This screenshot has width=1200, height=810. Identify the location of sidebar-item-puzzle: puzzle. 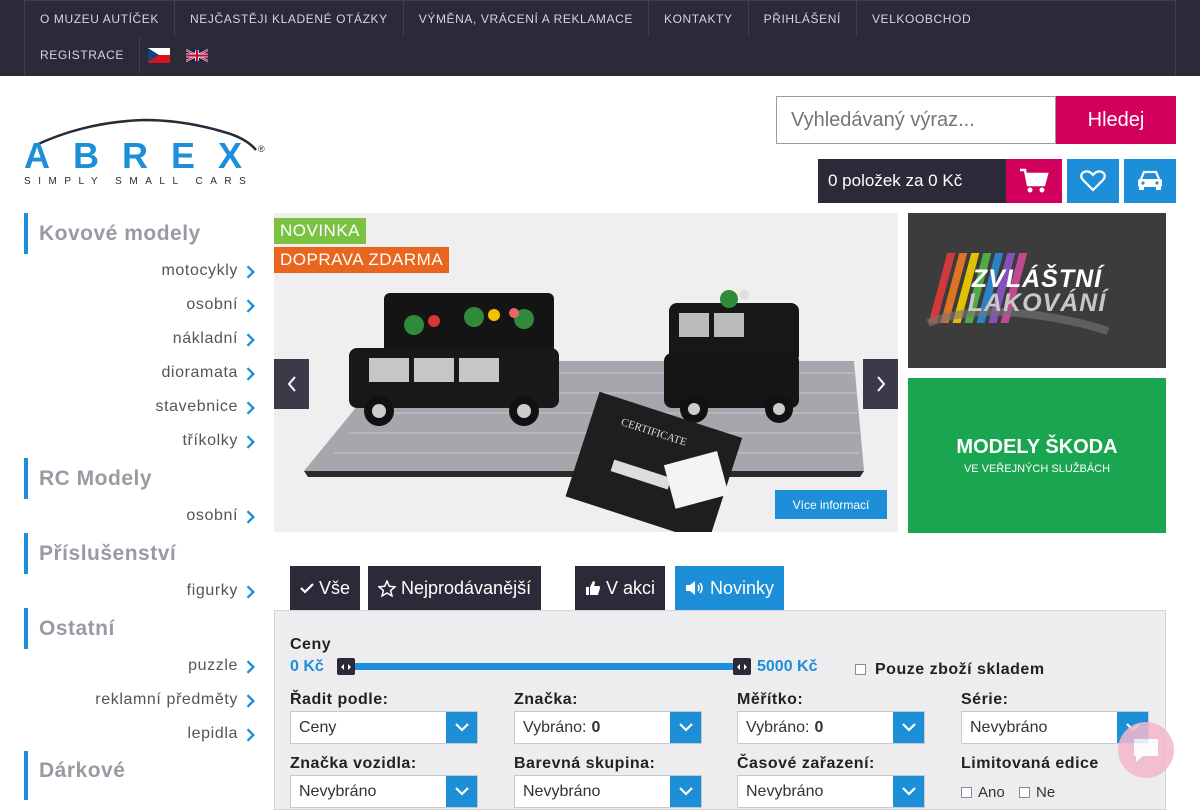
(213, 666).